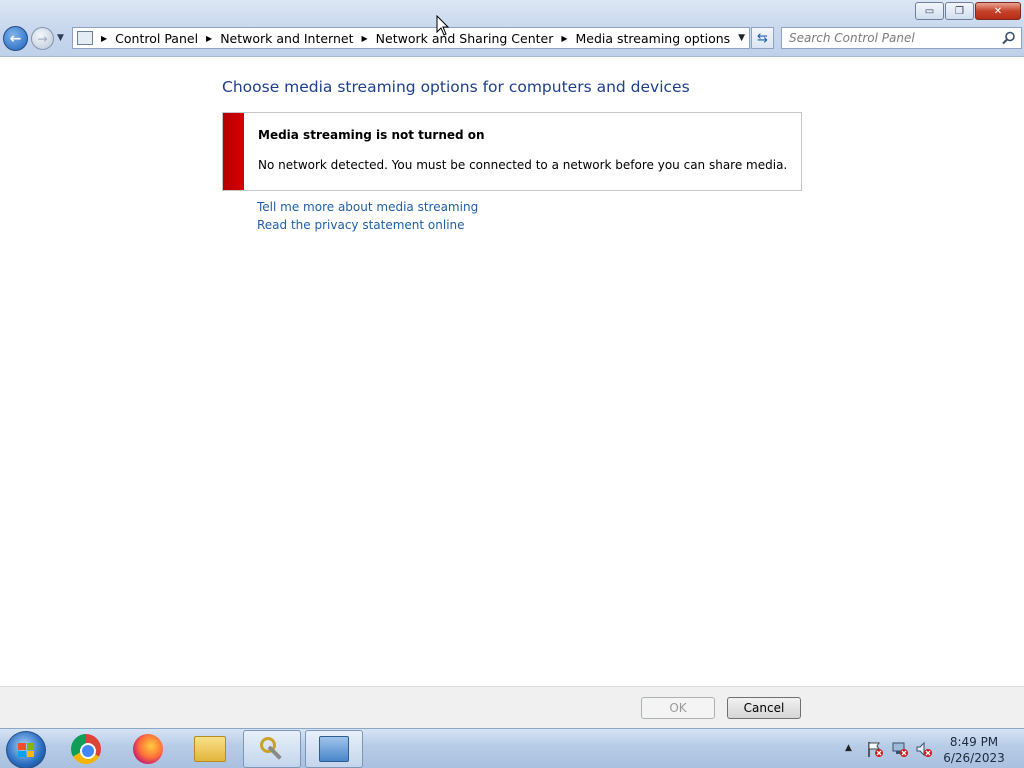 The height and width of the screenshot is (768, 1024). What do you see at coordinates (367, 207) in the screenshot?
I see `link-tell-me-more: Tell me more about media streaming` at bounding box center [367, 207].